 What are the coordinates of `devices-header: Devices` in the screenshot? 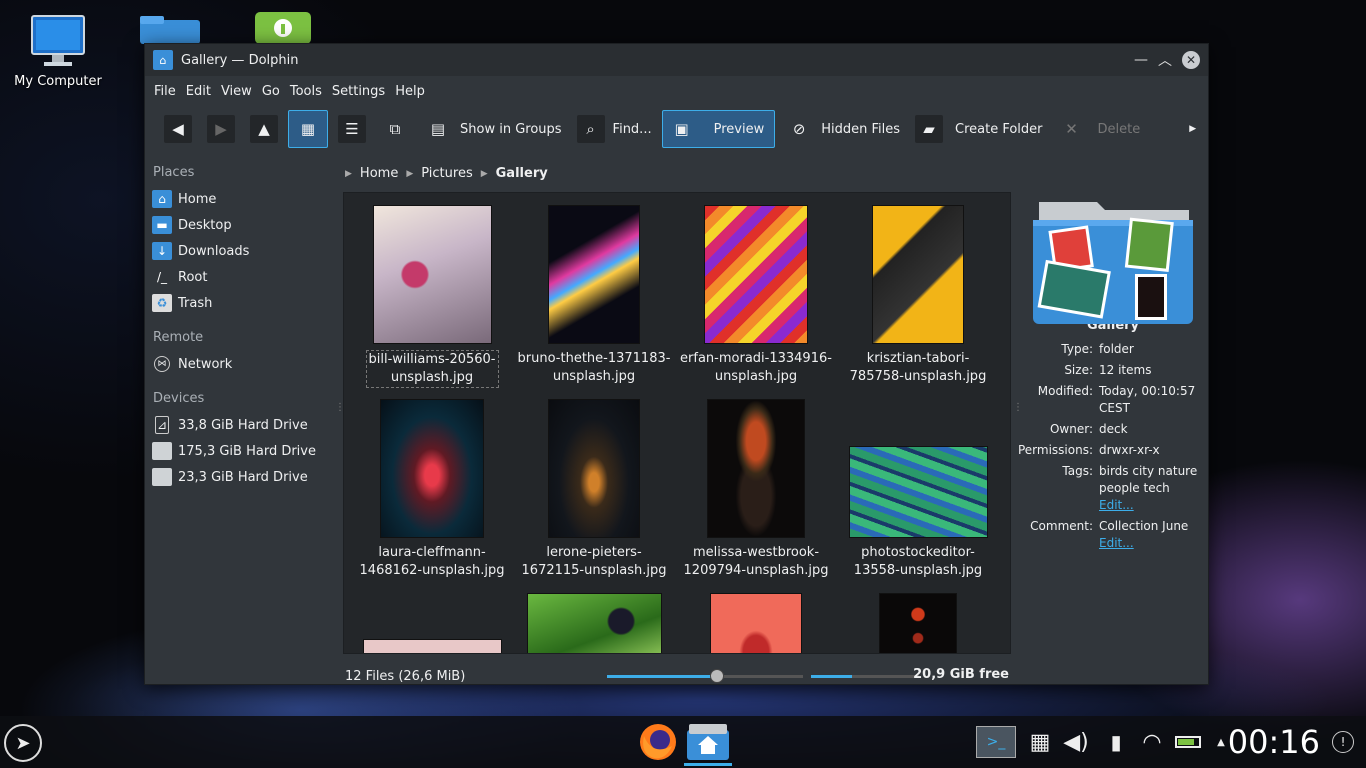 It's located at (179, 398).